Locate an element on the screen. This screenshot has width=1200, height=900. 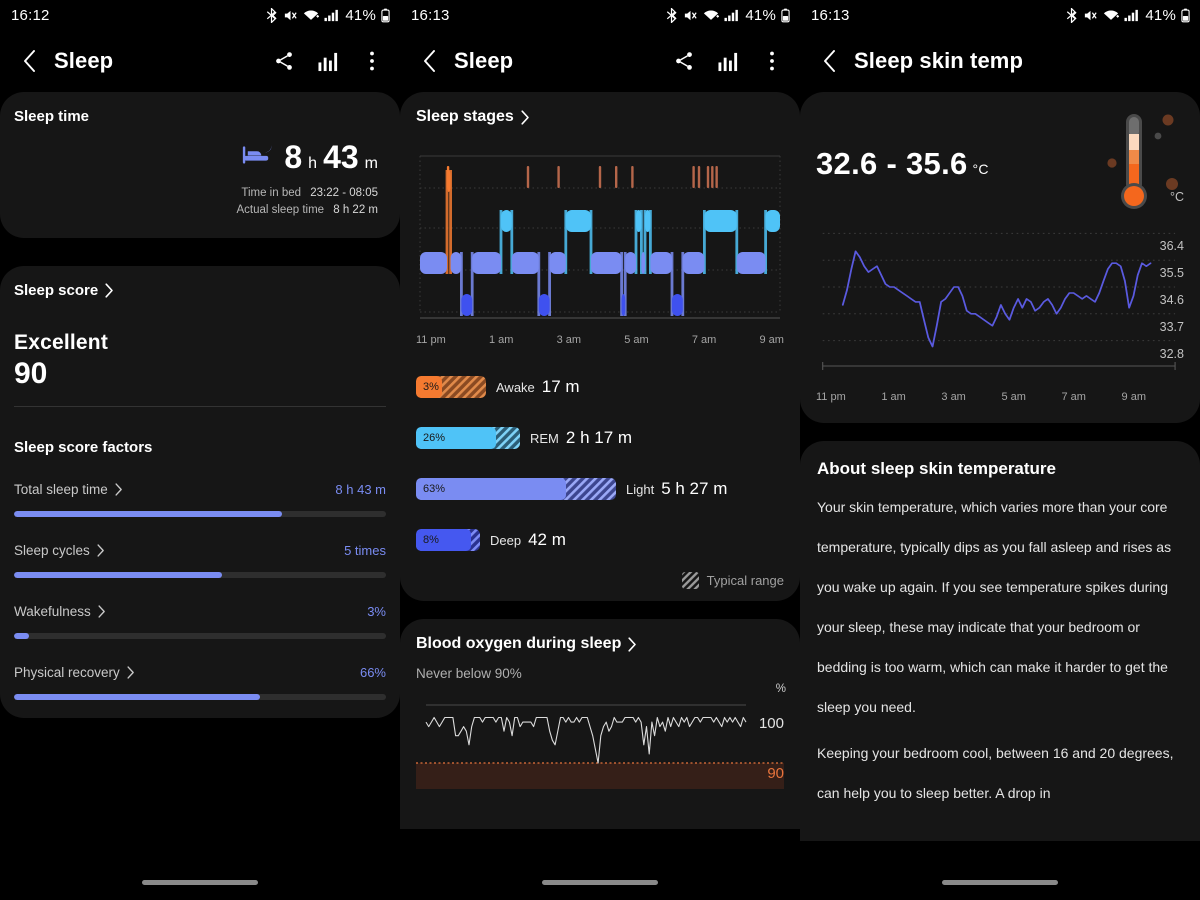
x-tick-label: 7 am is located at coordinates (1073, 397).